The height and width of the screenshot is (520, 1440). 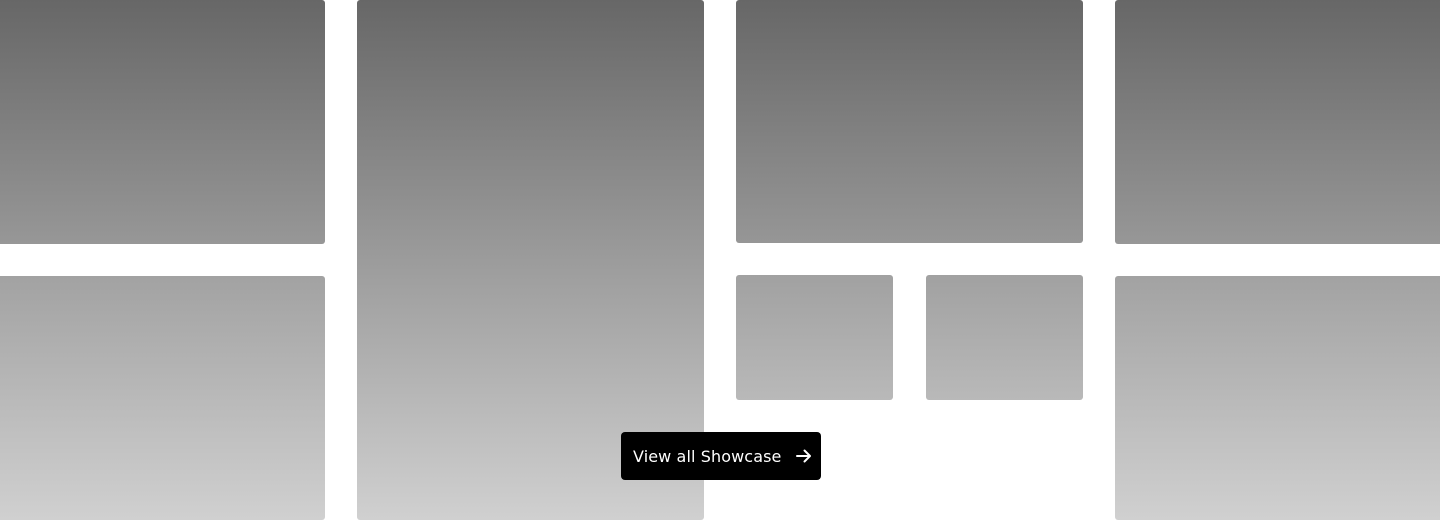 What do you see at coordinates (804, 456) in the screenshot?
I see `arrow-right-icon` at bounding box center [804, 456].